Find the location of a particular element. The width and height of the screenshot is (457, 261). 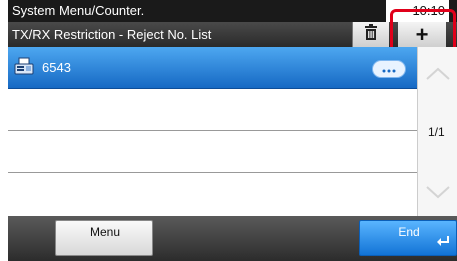

fax-icon is located at coordinates (24, 69).